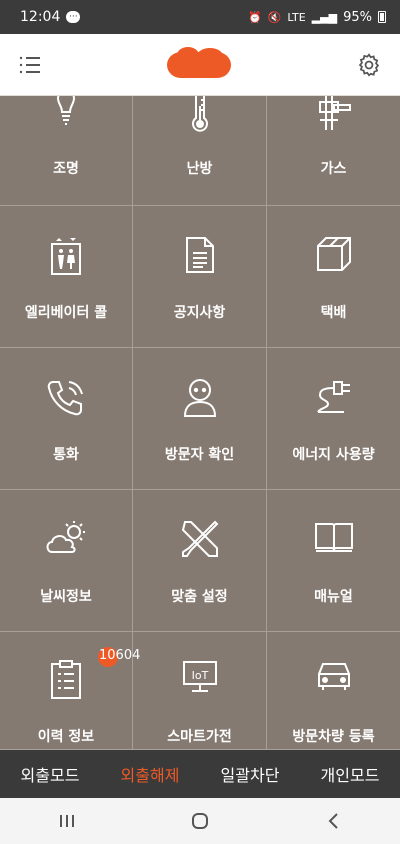 The image size is (400, 844). What do you see at coordinates (66, 277) in the screenshot?
I see `tile-elevator-call: 엘리베이터 콜` at bounding box center [66, 277].